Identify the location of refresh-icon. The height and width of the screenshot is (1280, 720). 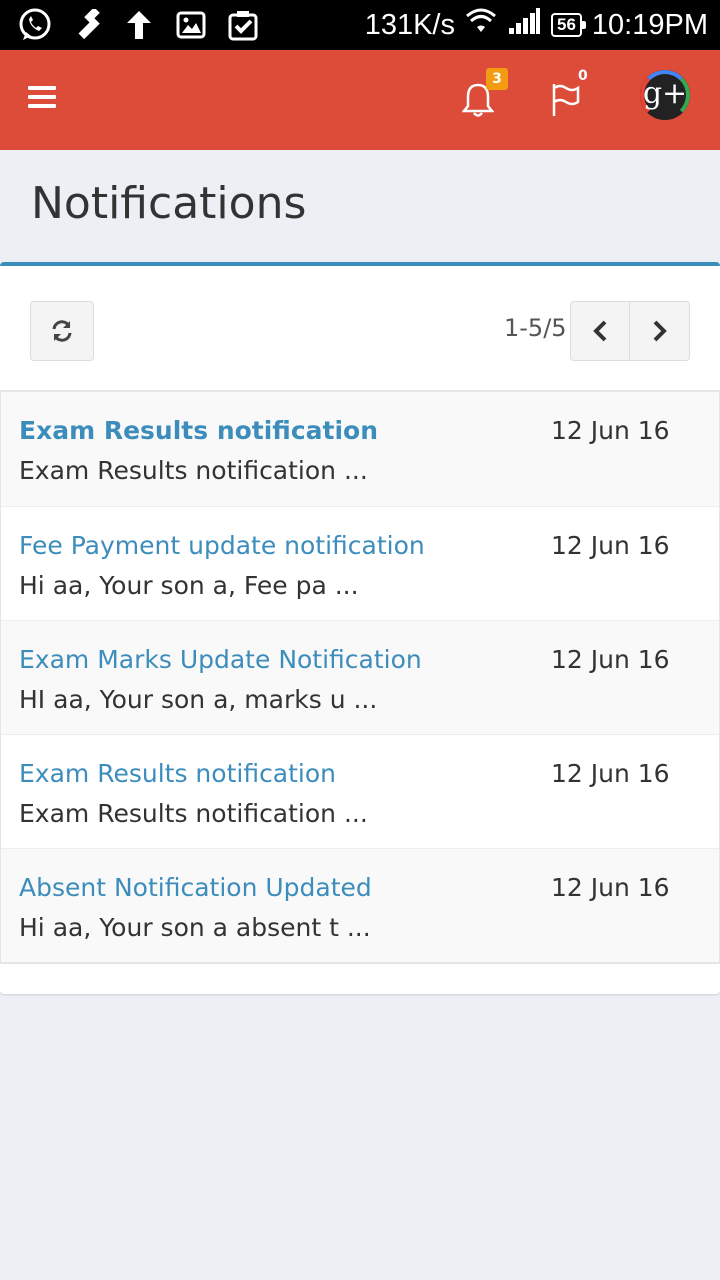
(62, 331).